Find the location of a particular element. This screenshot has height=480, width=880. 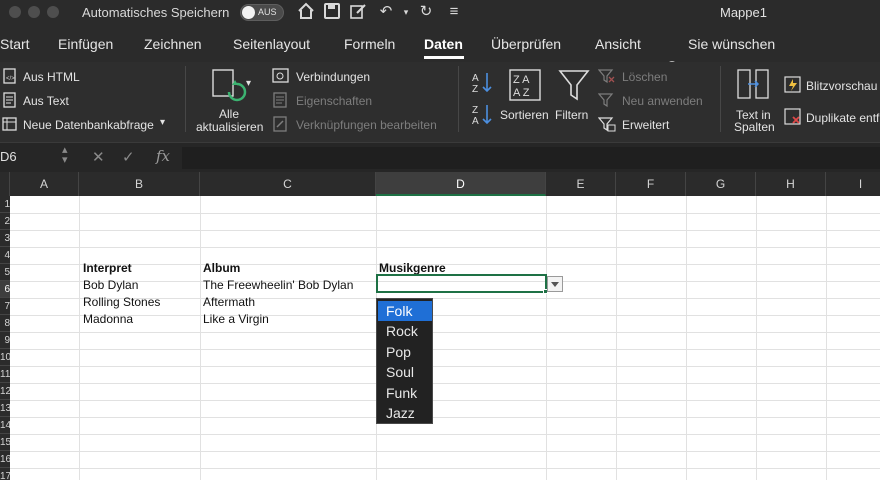

edit-icon is located at coordinates (358, 12).